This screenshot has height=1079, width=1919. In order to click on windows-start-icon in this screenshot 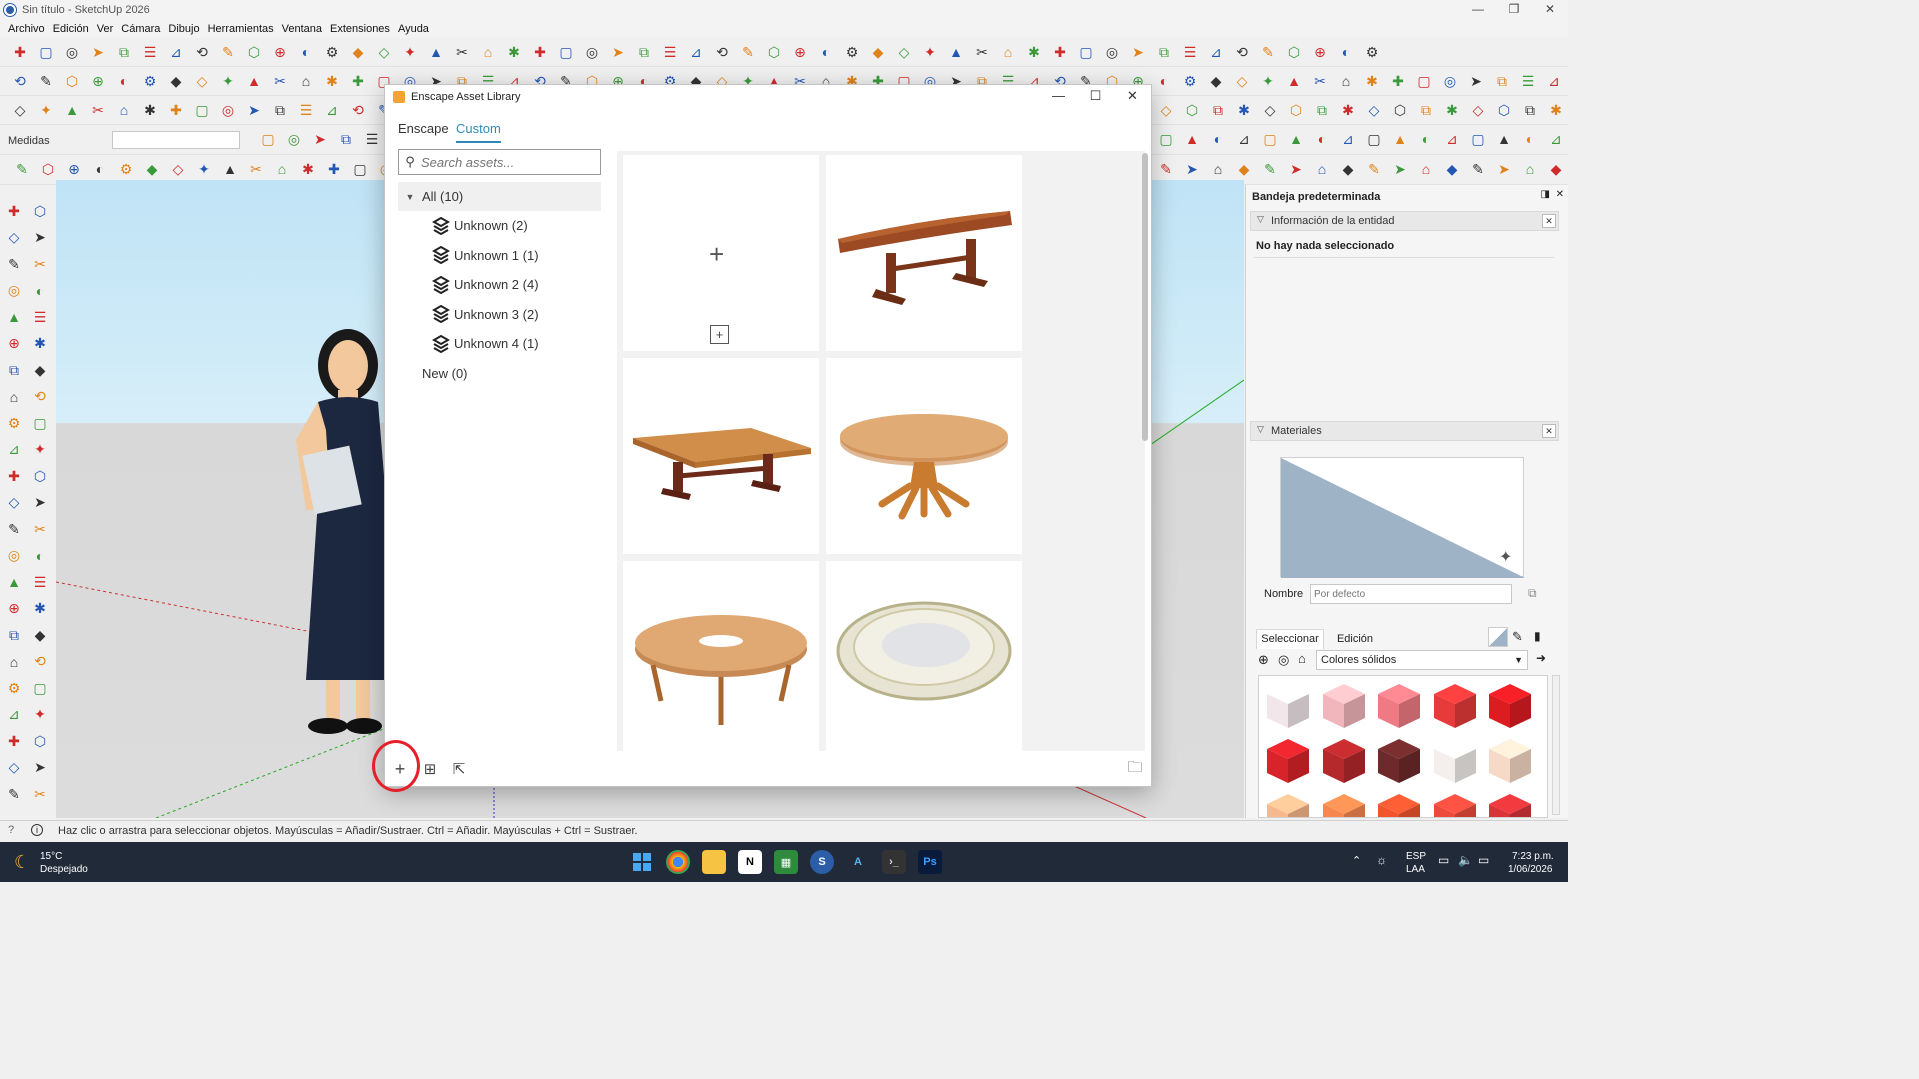, I will do `click(642, 862)`.